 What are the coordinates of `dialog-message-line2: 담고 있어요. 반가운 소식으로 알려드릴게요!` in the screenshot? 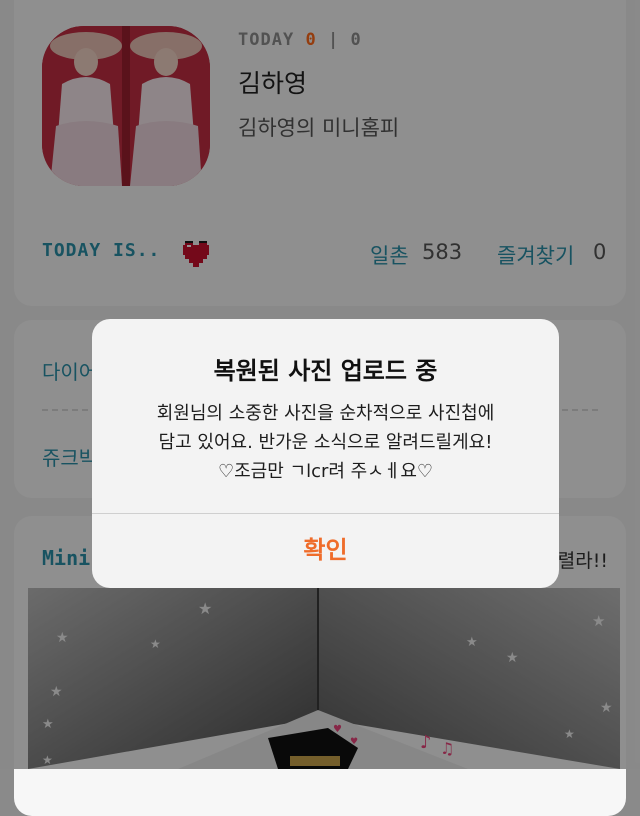 It's located at (325, 442).